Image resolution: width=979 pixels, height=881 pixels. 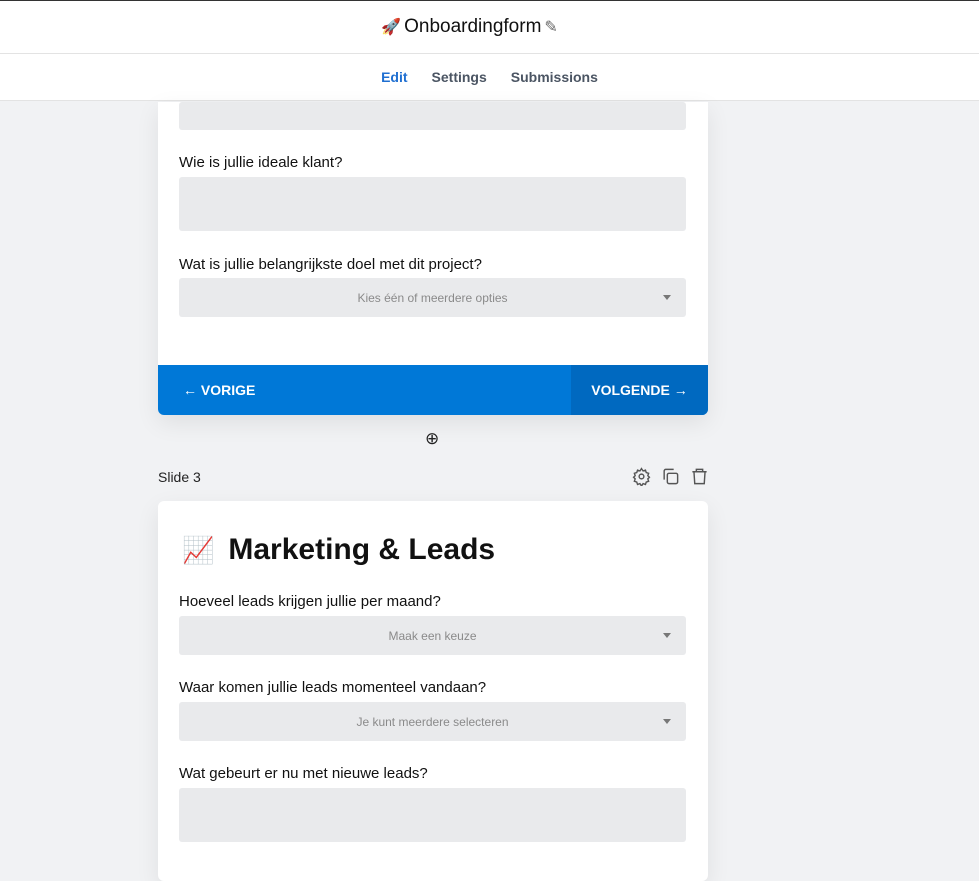 I want to click on trash-icon, so click(x=699, y=476).